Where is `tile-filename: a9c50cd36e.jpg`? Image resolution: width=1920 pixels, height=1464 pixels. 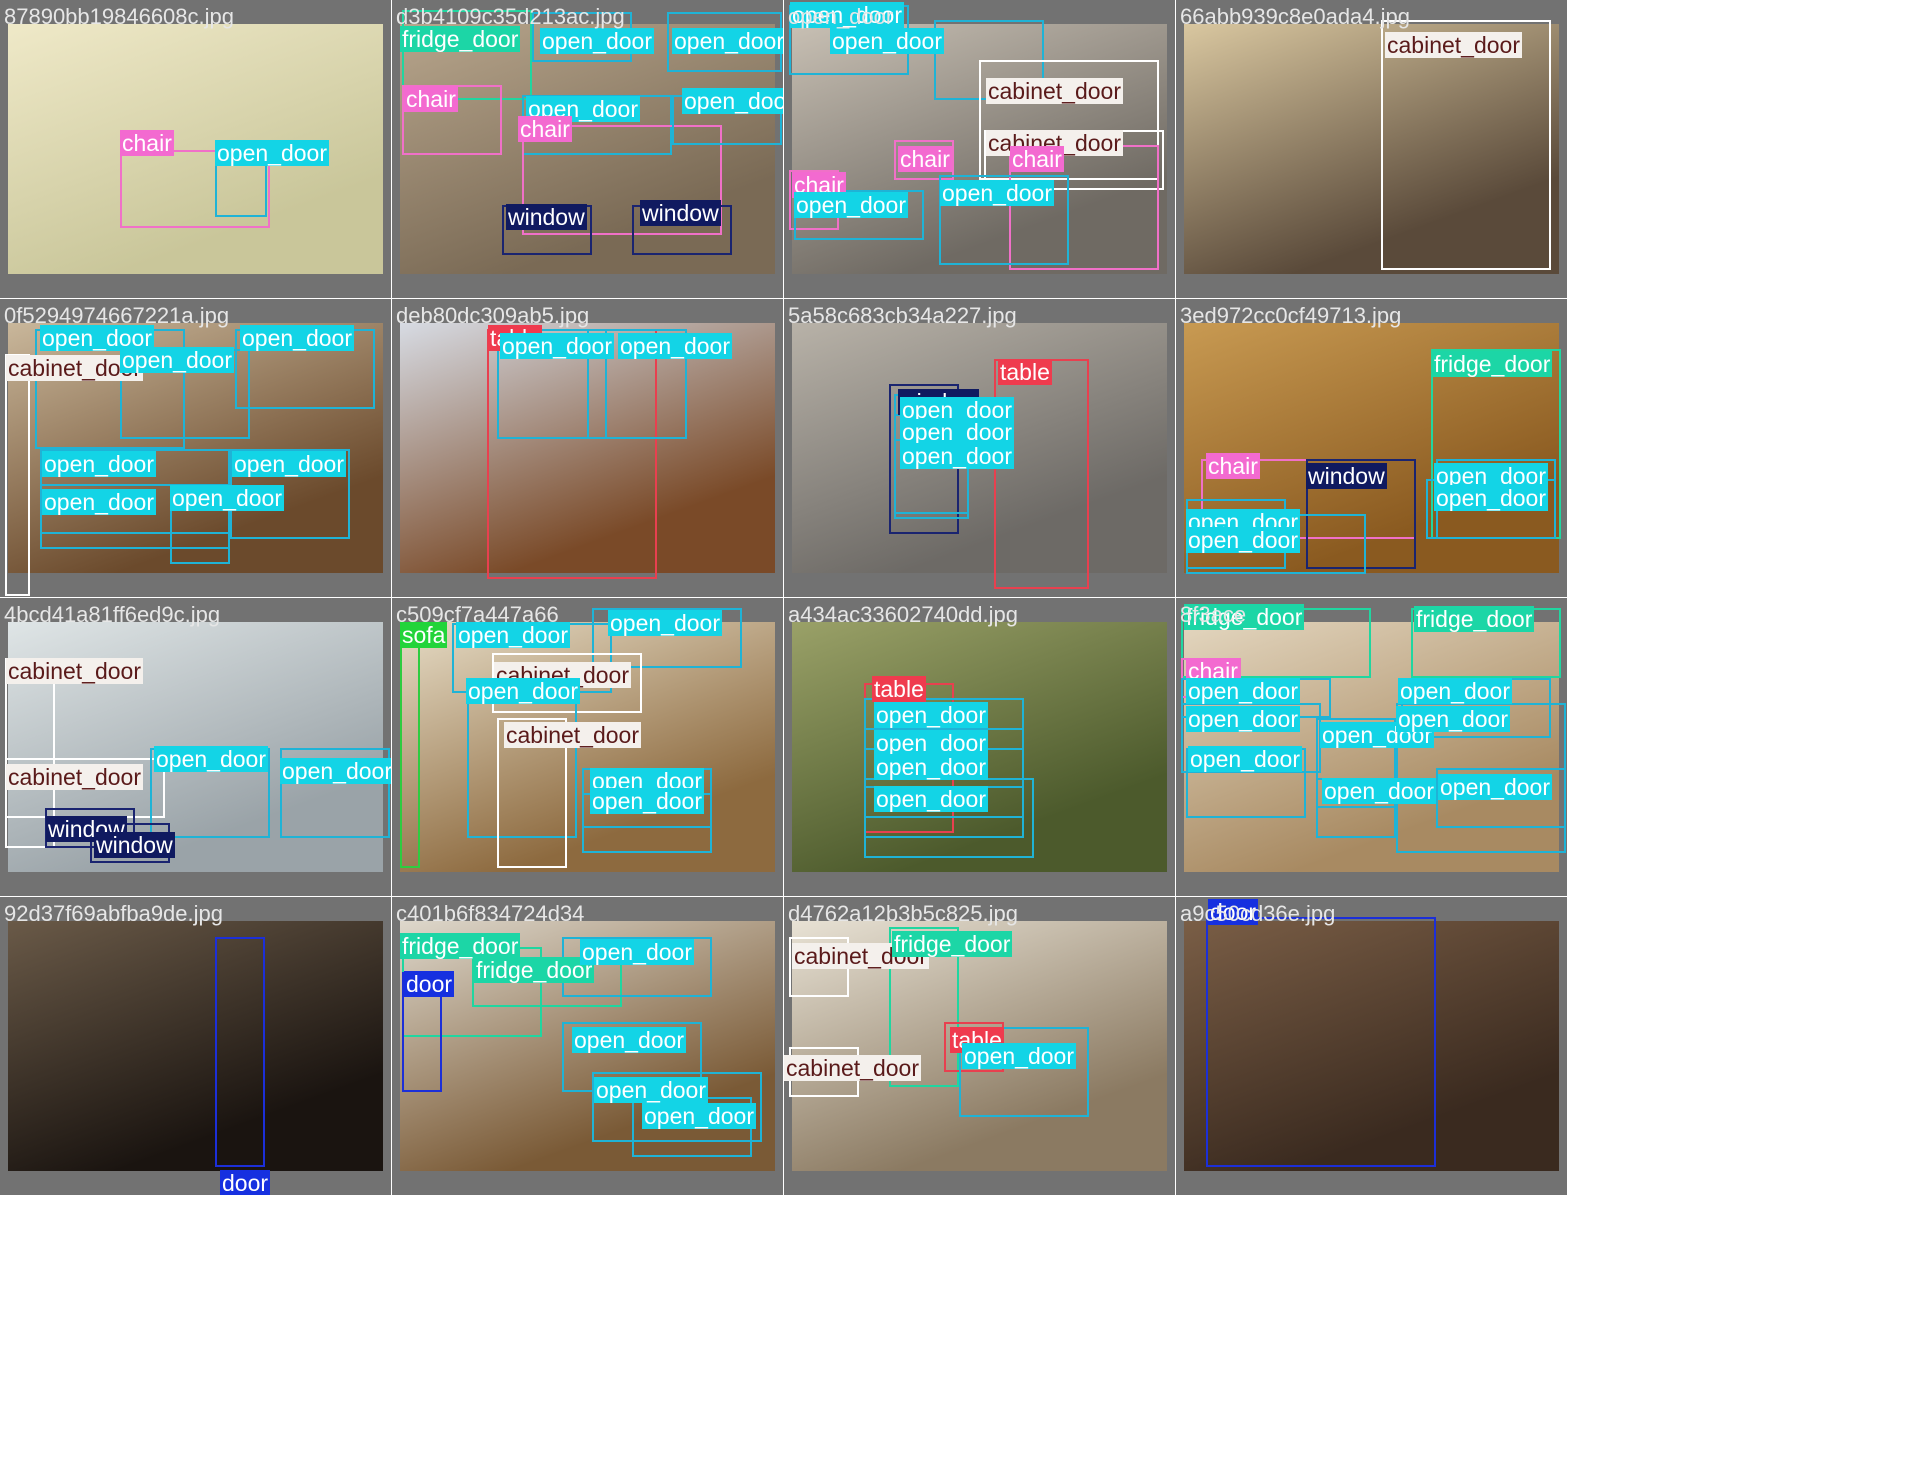
tile-filename: a9c50cd36e.jpg is located at coordinates (1258, 913).